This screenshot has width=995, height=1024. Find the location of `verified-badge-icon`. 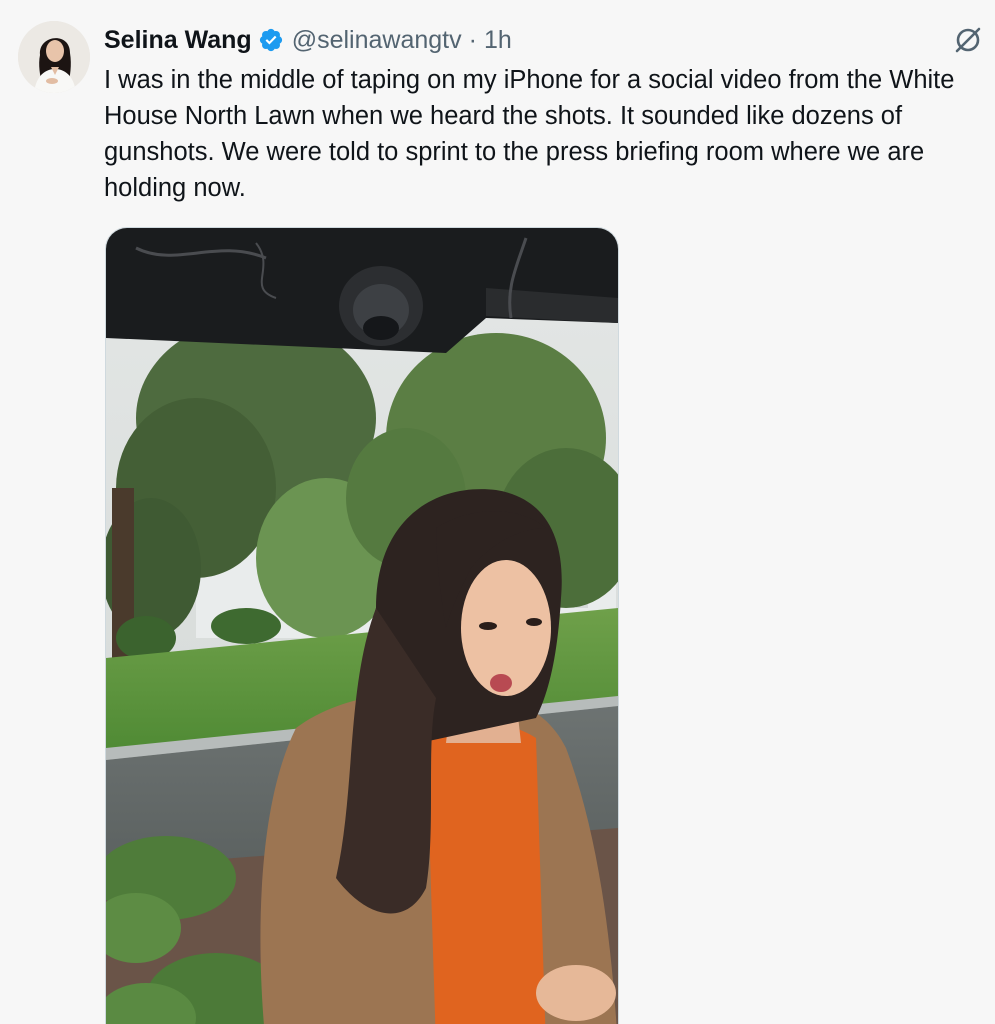

verified-badge-icon is located at coordinates (271, 40).